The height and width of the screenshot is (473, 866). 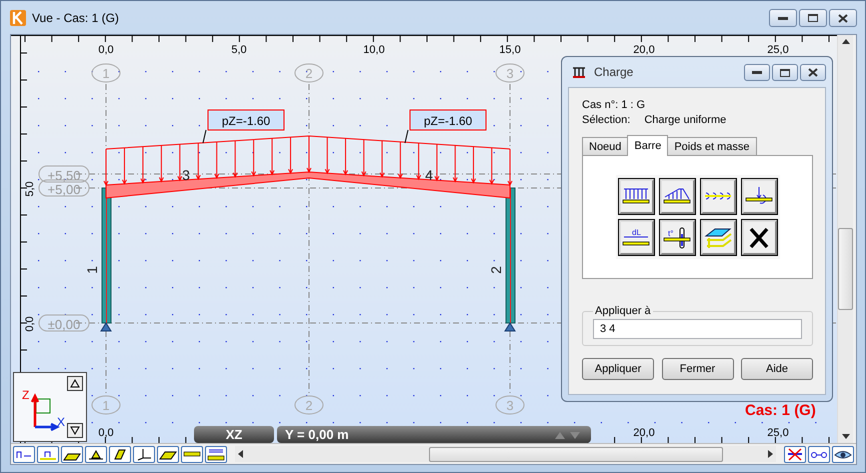 I want to click on scroll-down-icon, so click(x=846, y=436).